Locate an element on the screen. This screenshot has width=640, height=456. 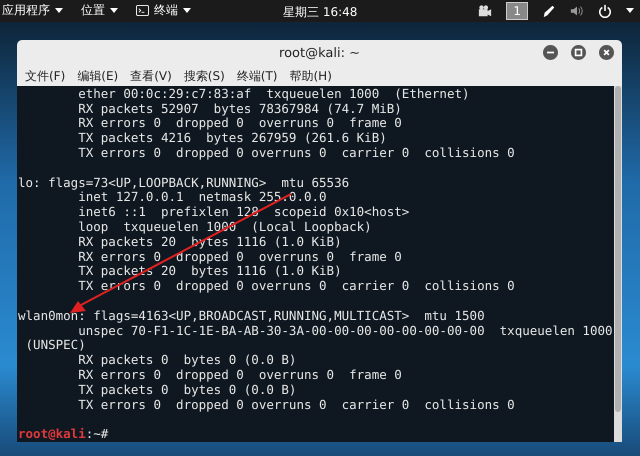
minimize-button is located at coordinates (550, 52).